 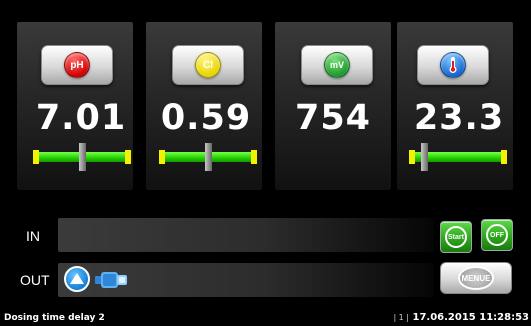 I want to click on start-button: Start, so click(x=456, y=237).